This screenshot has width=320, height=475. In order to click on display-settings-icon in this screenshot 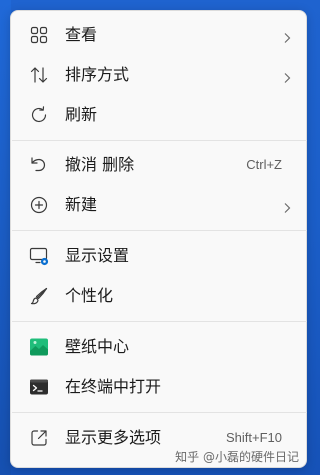, I will do `click(39, 256)`.